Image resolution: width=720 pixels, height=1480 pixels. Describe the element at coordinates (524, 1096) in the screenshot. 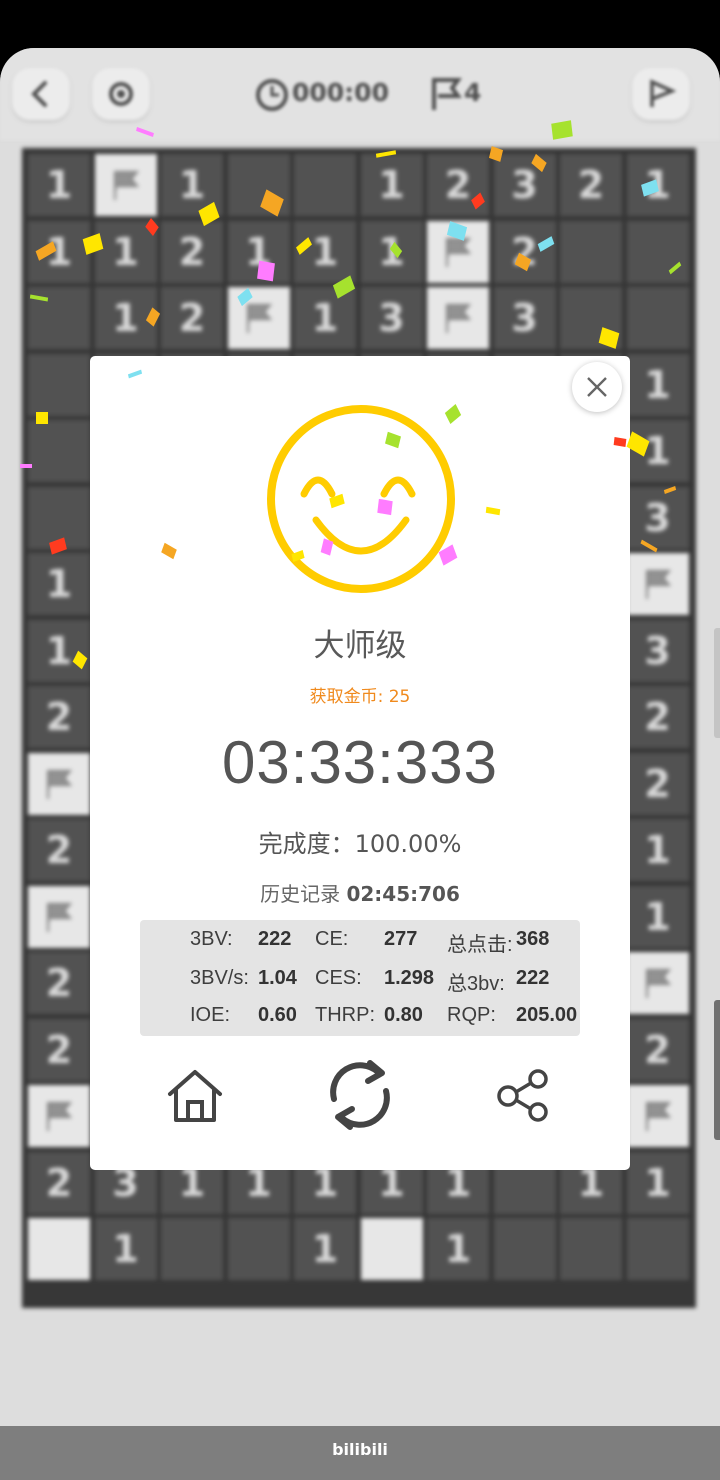

I see `share-icon` at that location.